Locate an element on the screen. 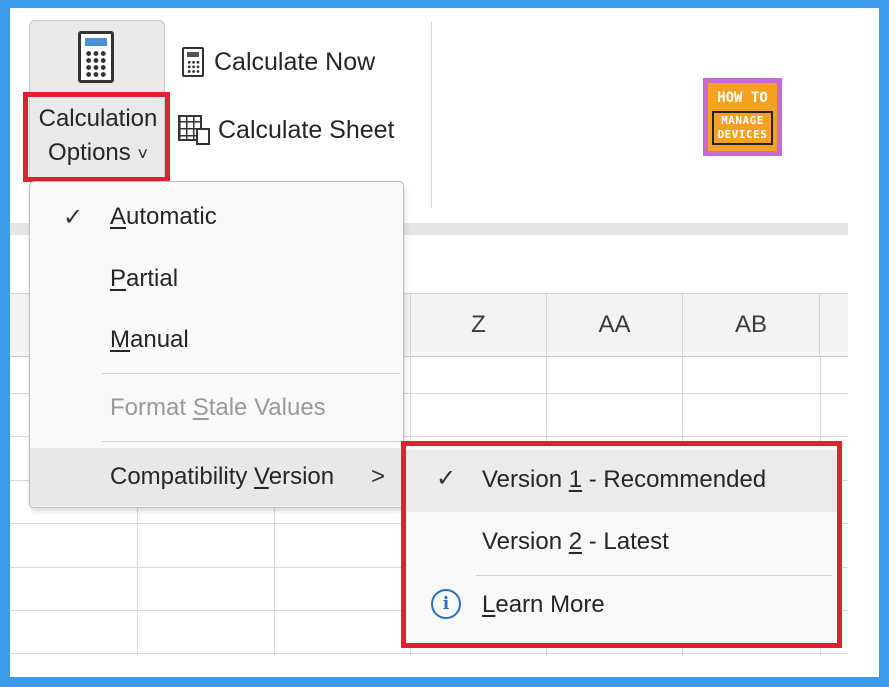 The image size is (889, 687). menu-item-manual: Manual is located at coordinates (216, 340).